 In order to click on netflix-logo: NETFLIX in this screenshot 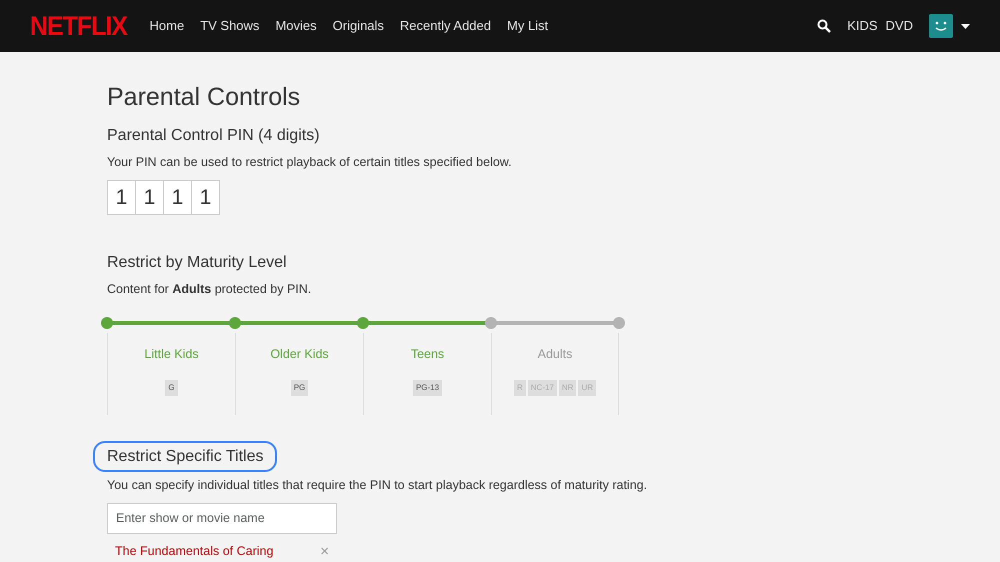, I will do `click(79, 26)`.